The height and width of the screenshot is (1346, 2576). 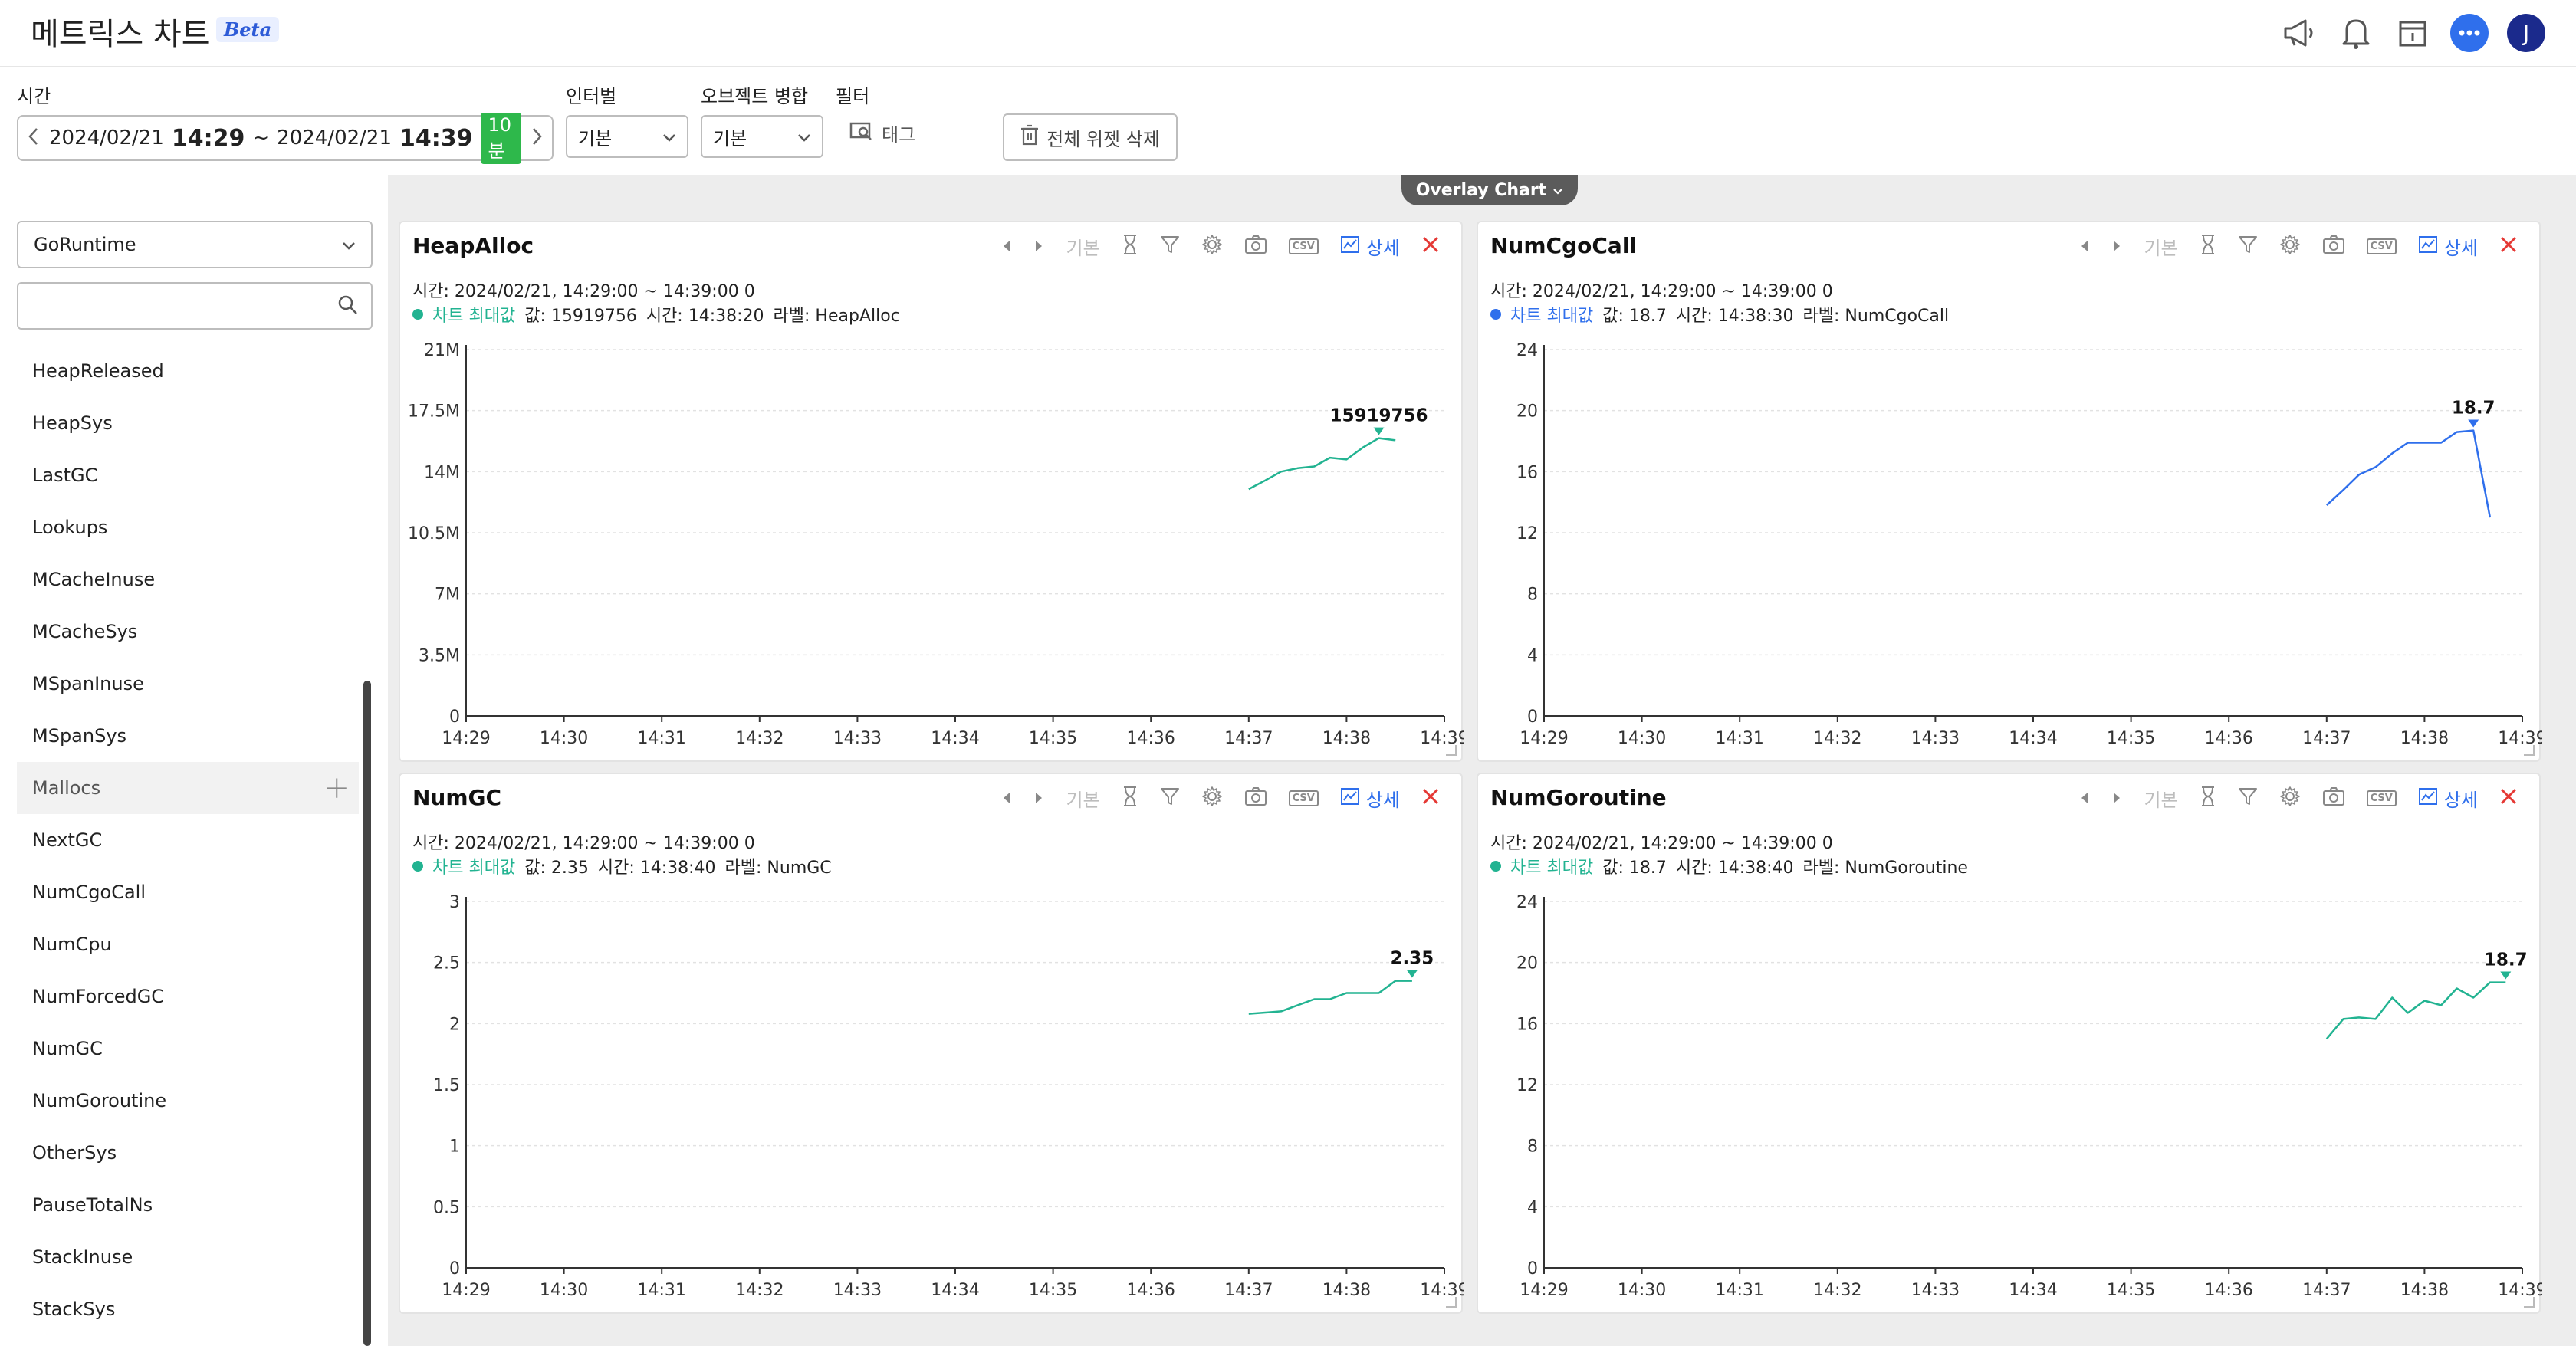 I want to click on metric-search-input, so click(x=195, y=306).